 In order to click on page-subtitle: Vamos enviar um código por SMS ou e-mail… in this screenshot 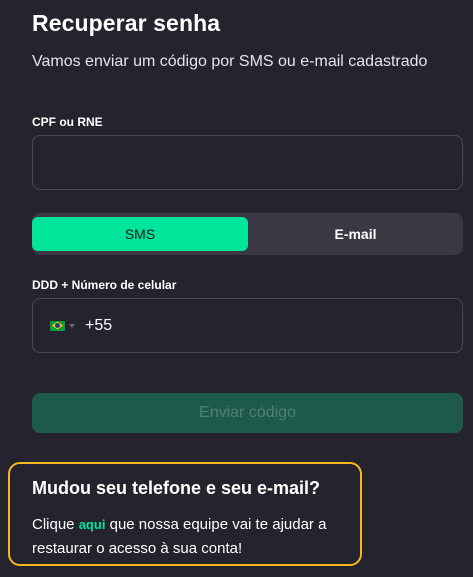, I will do `click(230, 61)`.